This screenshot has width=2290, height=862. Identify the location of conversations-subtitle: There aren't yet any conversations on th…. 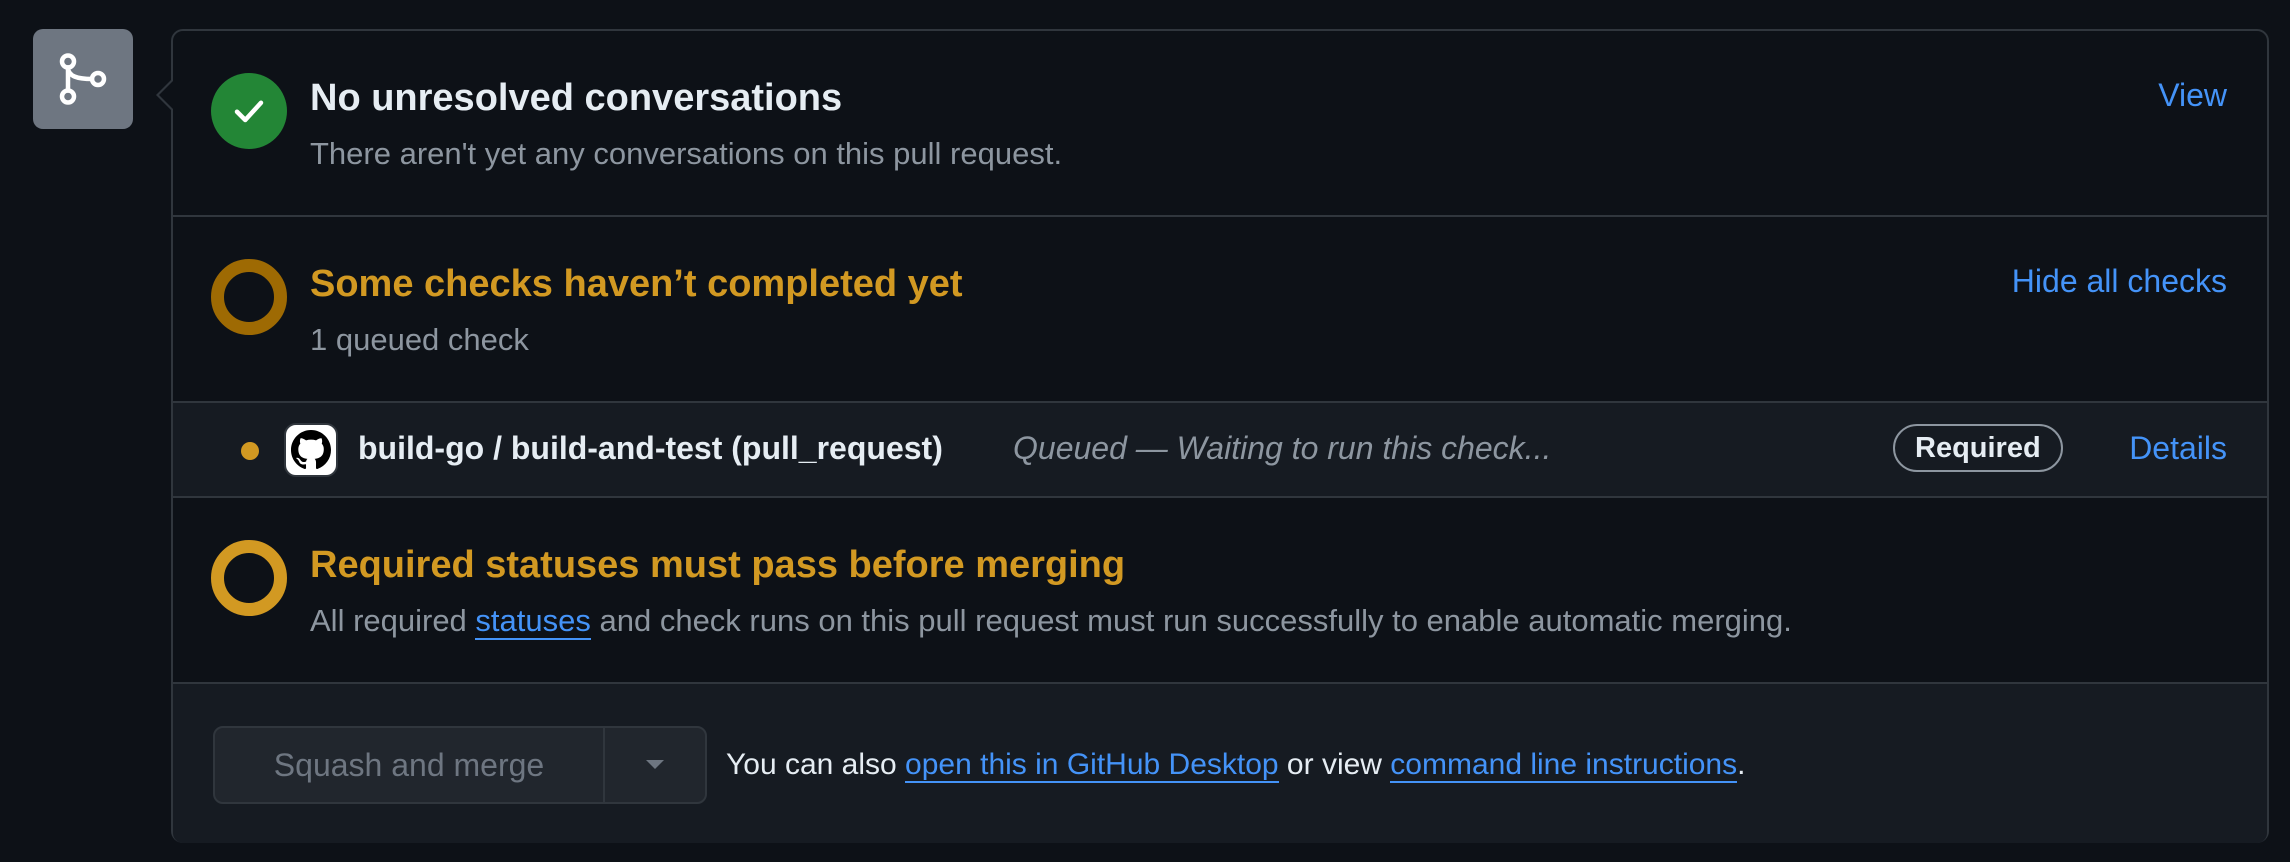
(686, 153).